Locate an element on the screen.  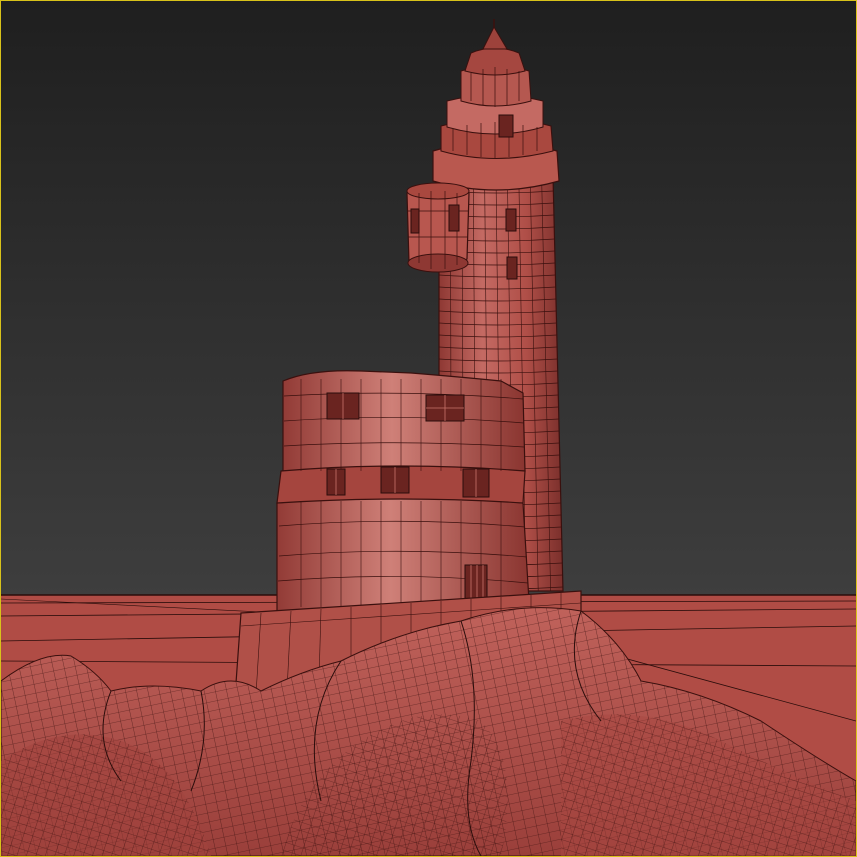
keeper-house is located at coordinates (403, 491).